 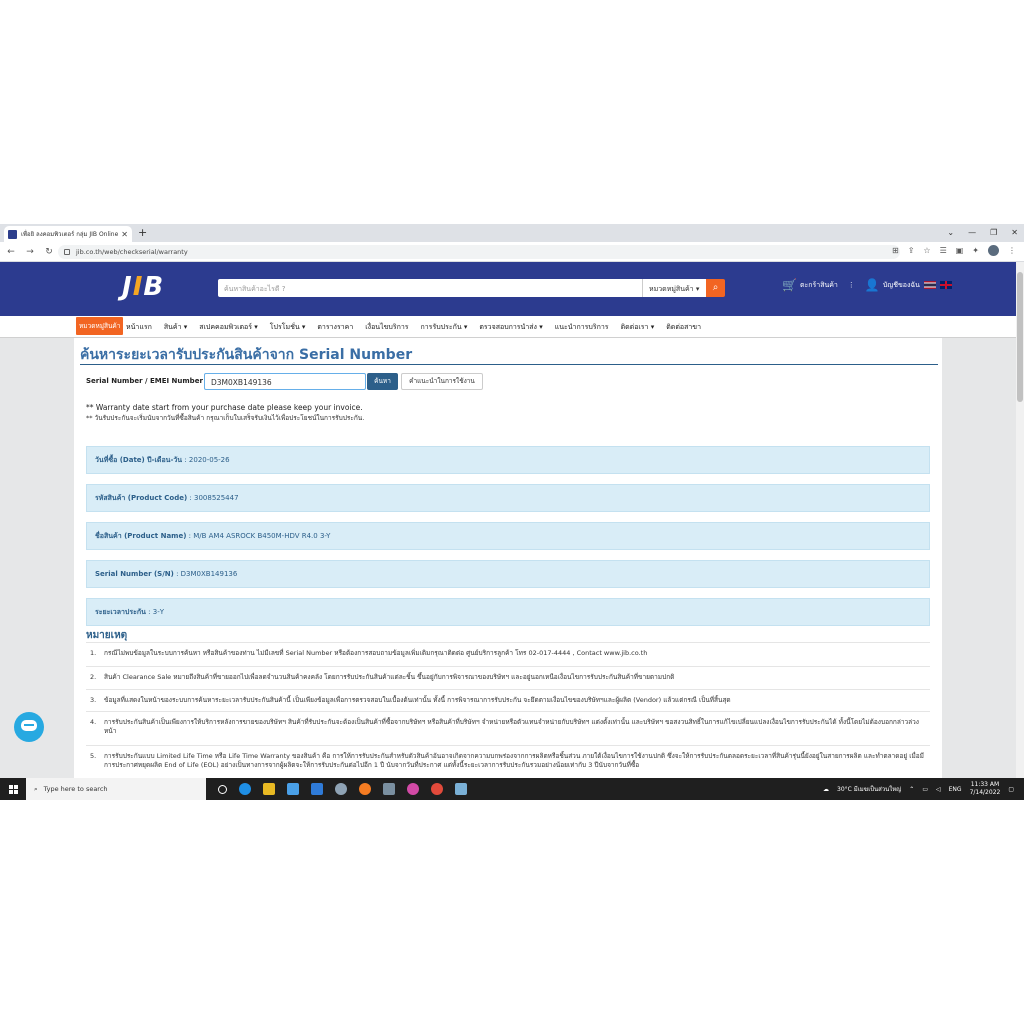 What do you see at coordinates (30, 252) in the screenshot?
I see `forward-icon: →` at bounding box center [30, 252].